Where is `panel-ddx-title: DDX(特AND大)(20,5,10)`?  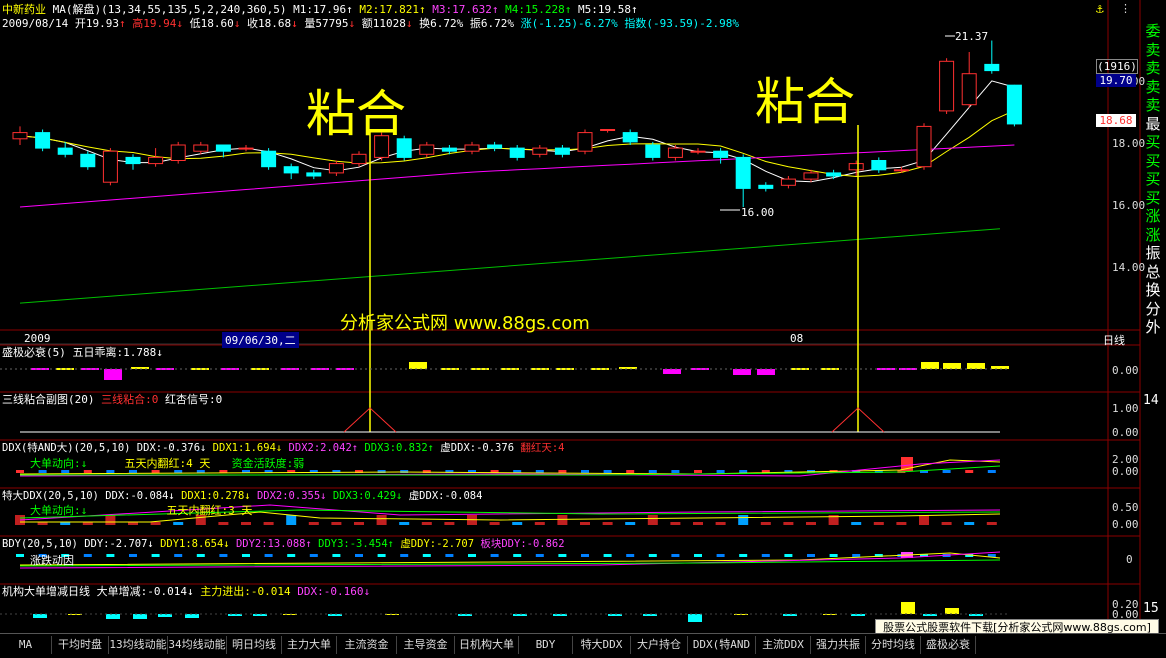
panel-ddx-title: DDX(特AND大)(20,5,10) is located at coordinates (66, 448).